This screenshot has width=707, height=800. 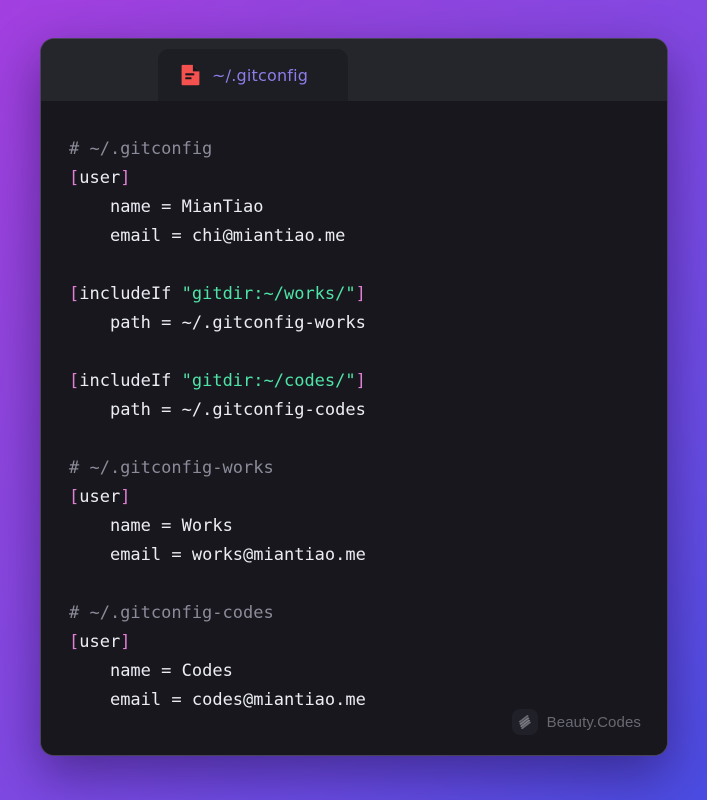 I want to click on close-window-button, so click(x=68, y=70).